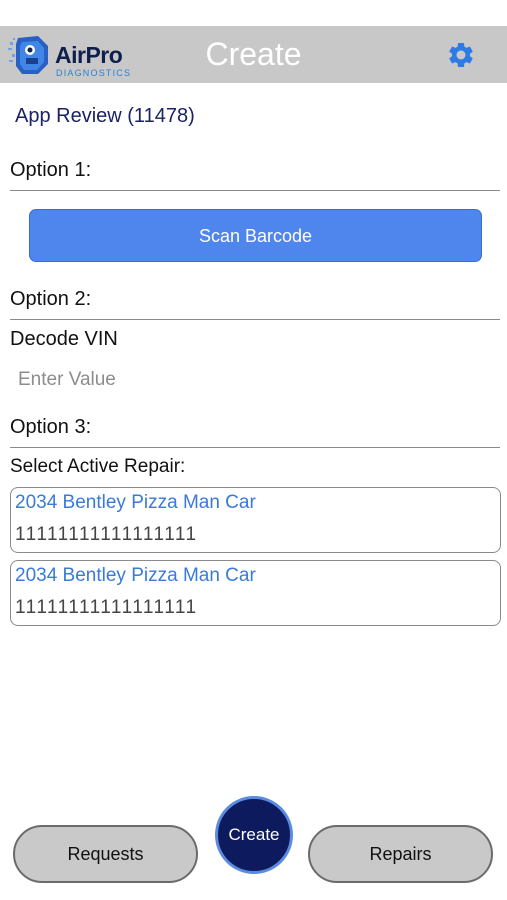 The width and height of the screenshot is (507, 900). Describe the element at coordinates (105, 116) in the screenshot. I see `account-name: App Review (11478)` at that location.